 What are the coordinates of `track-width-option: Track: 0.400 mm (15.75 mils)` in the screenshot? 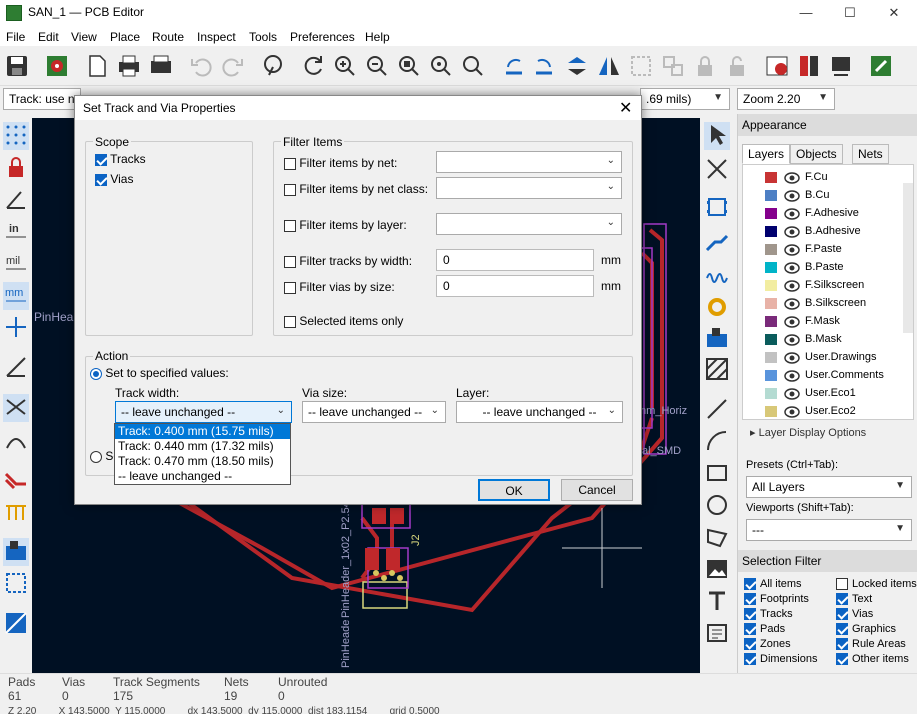 It's located at (202, 431).